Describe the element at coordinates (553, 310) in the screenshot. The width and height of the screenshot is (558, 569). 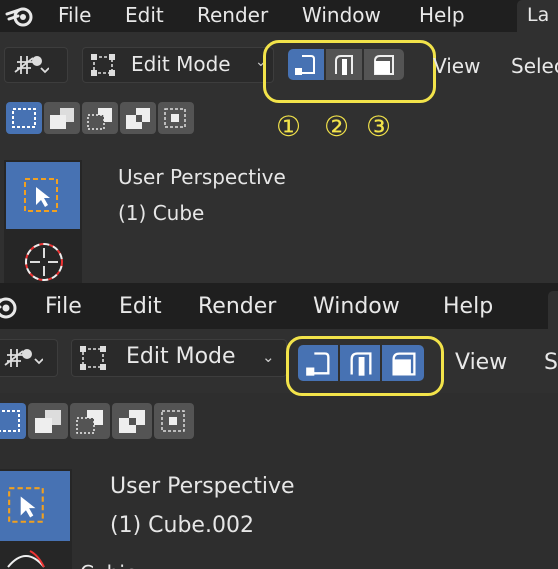
I see `workspace-tab` at that location.